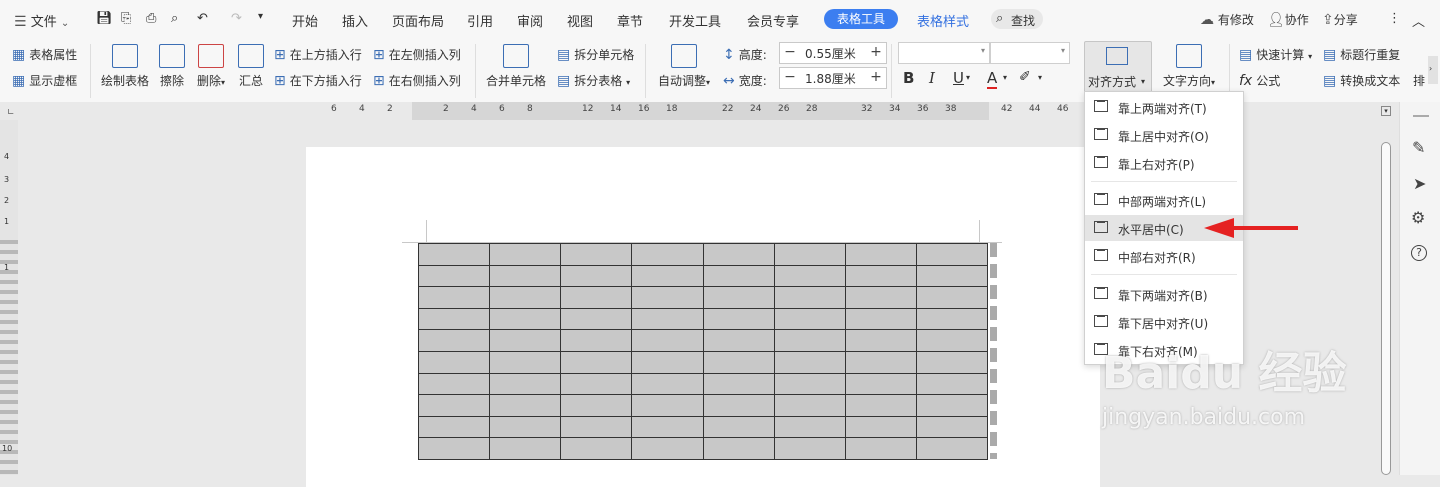 Image resolution: width=1440 pixels, height=487 pixels. What do you see at coordinates (1419, 183) in the screenshot?
I see `cursor-select-icon: ➤` at bounding box center [1419, 183].